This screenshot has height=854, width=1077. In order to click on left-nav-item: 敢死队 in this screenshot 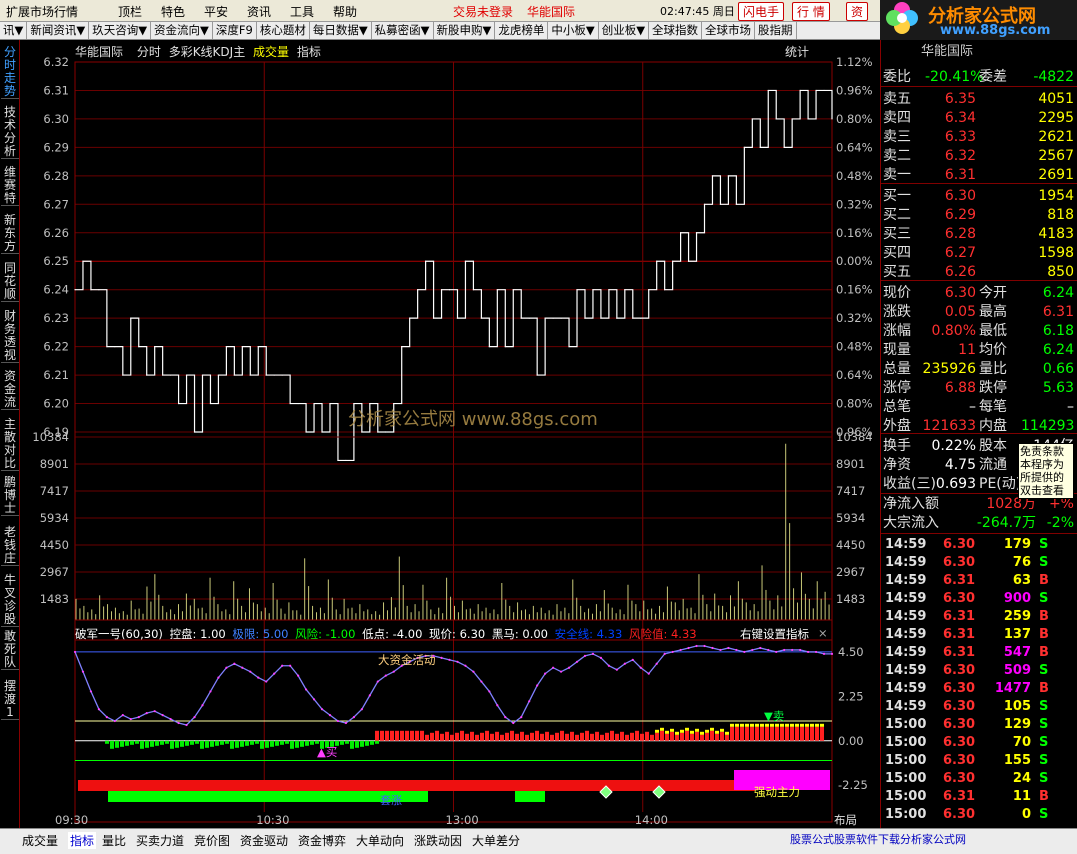, I will do `click(10, 650)`.